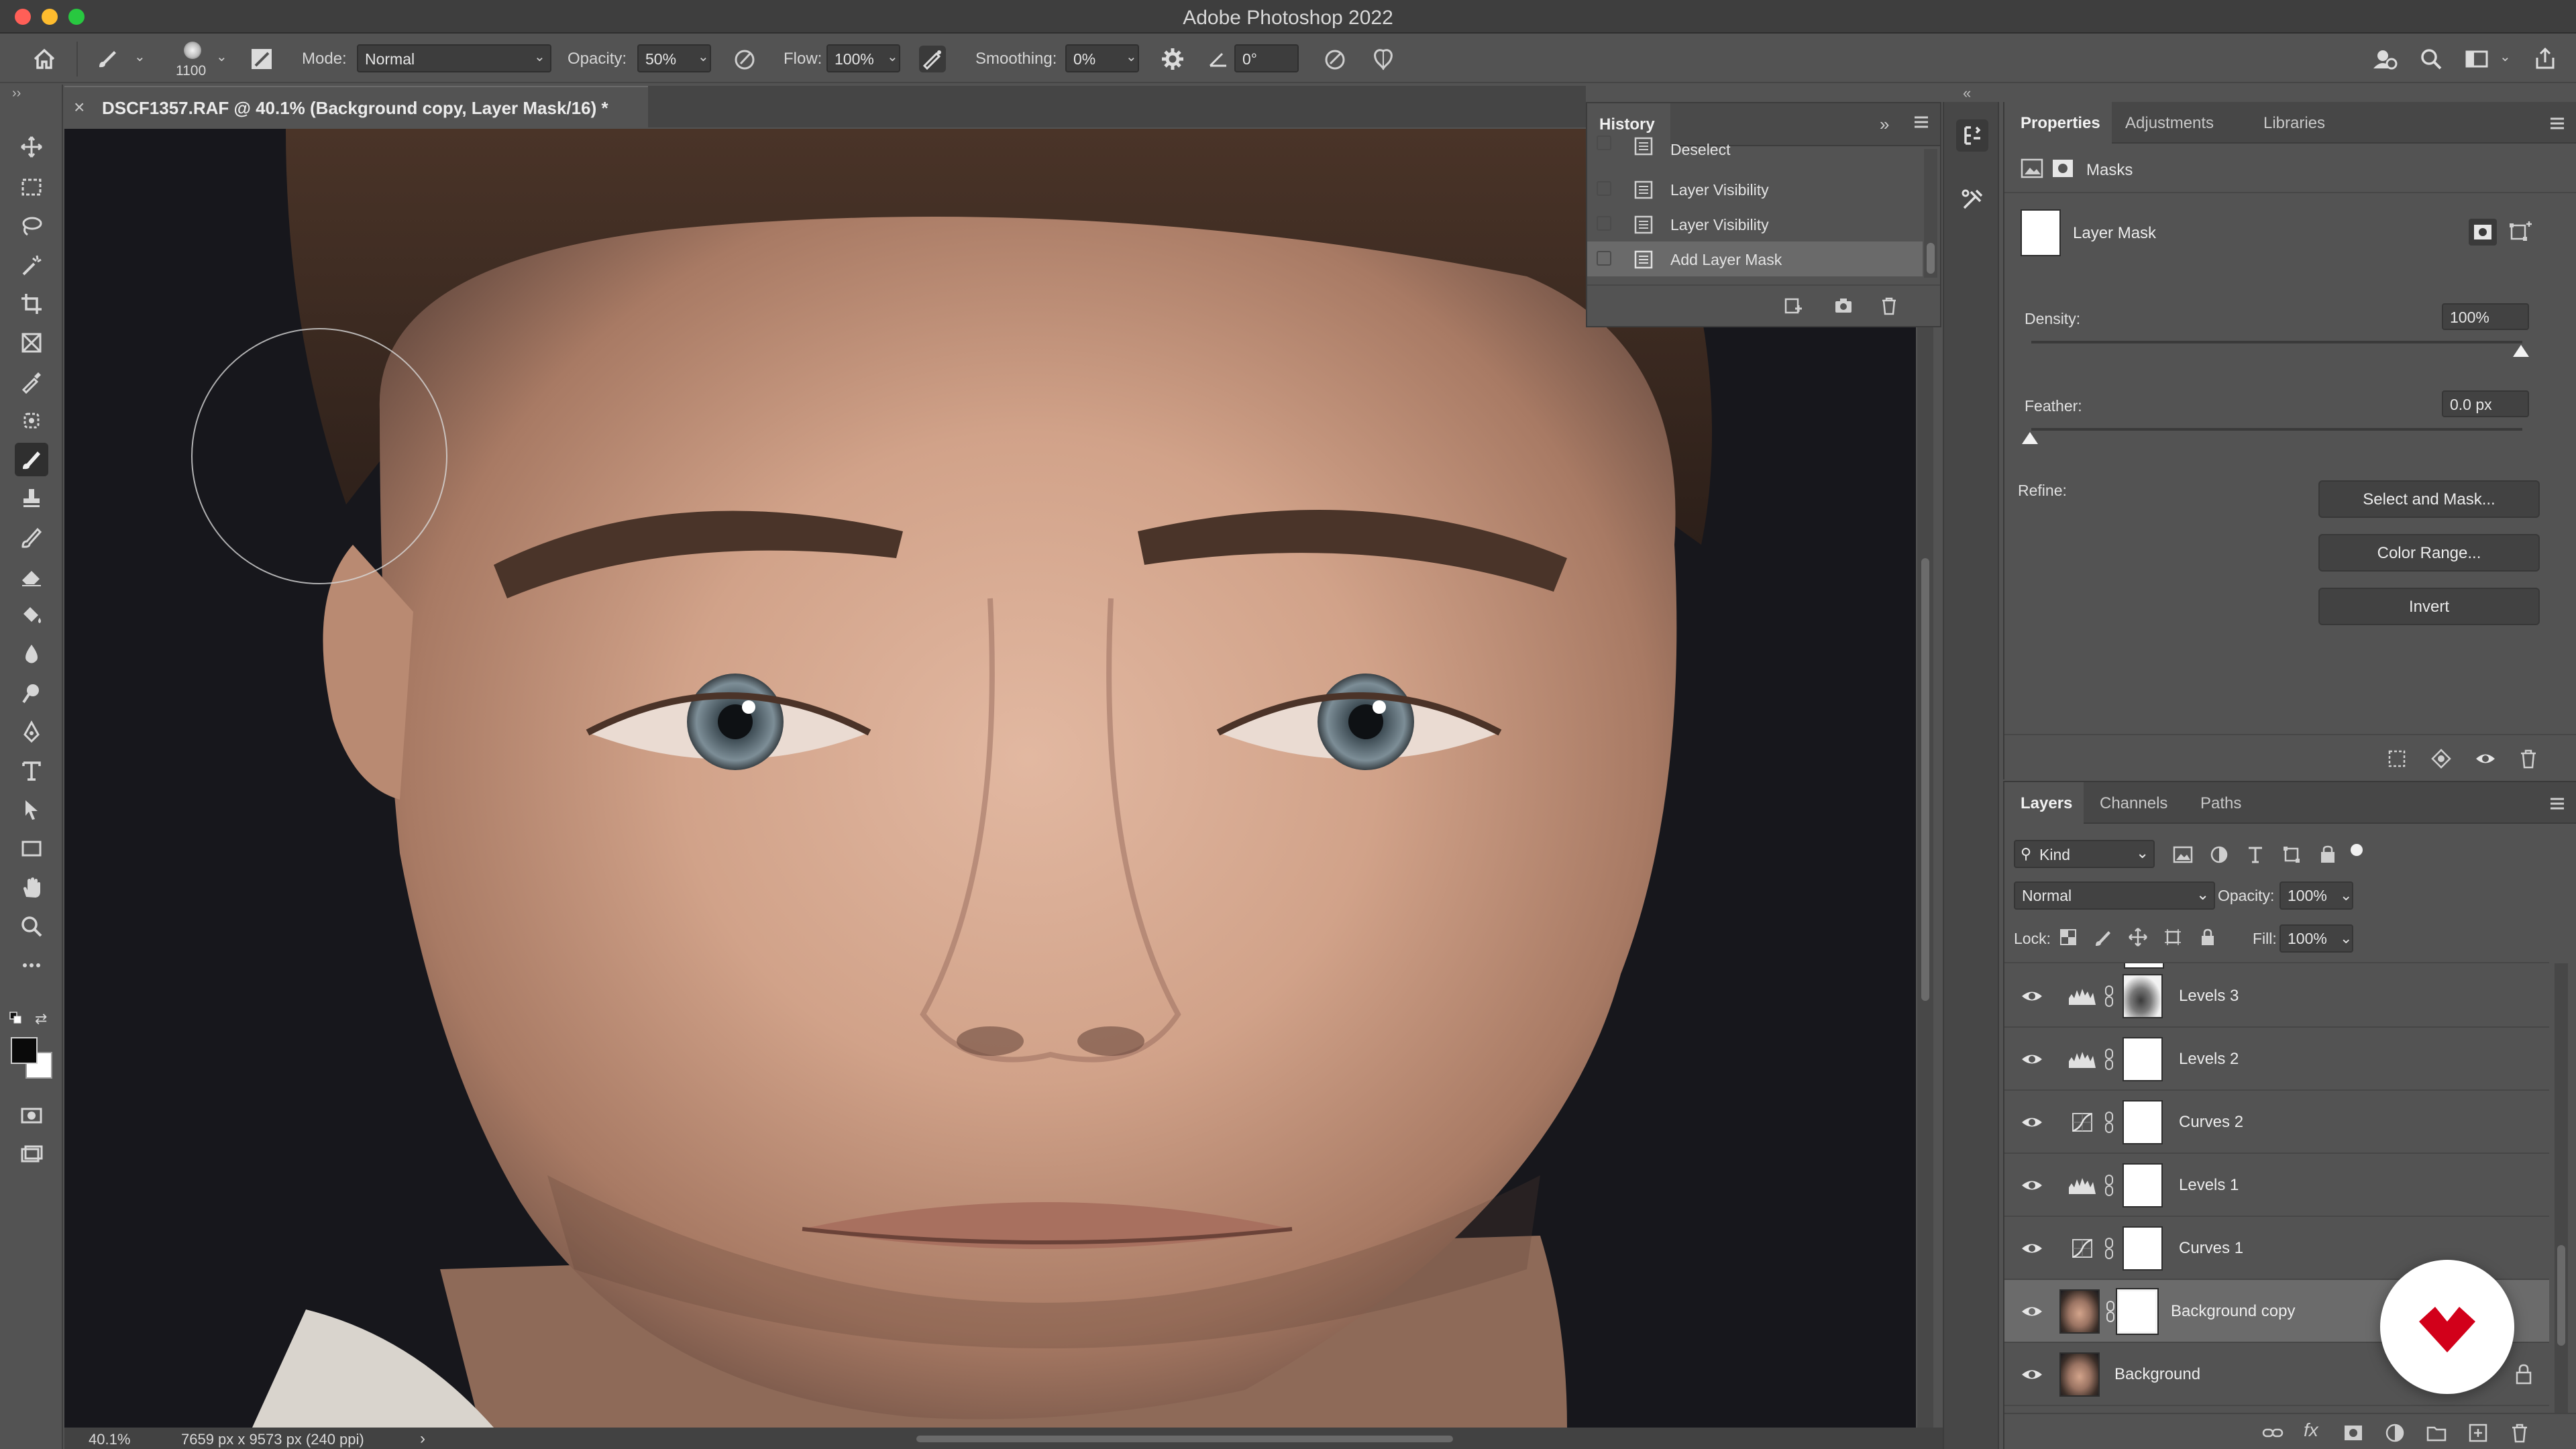 The height and width of the screenshot is (1449, 2576). I want to click on tab-layers: Layers, so click(2044, 803).